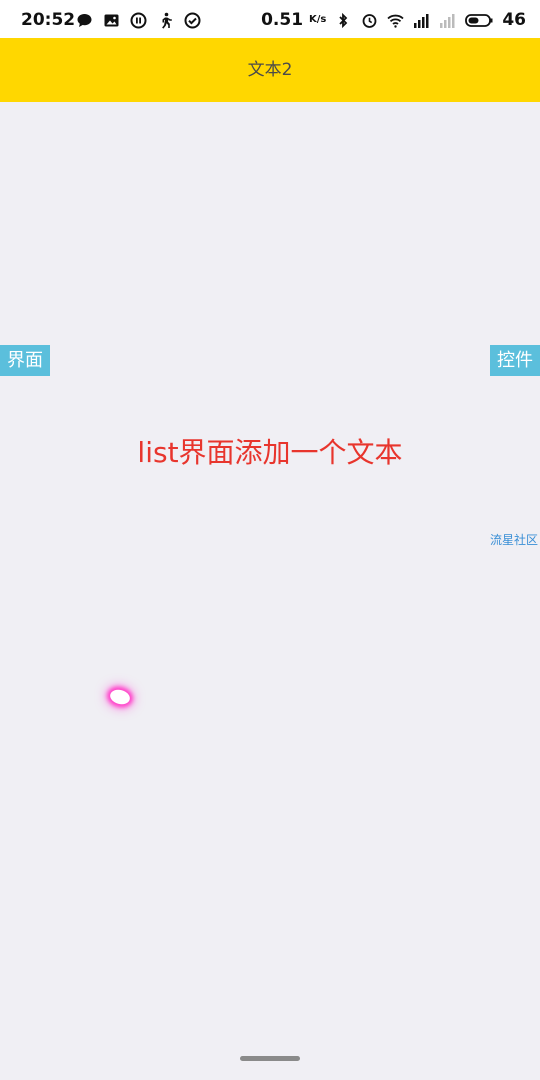 Image resolution: width=540 pixels, height=1080 pixels. I want to click on system-icons: 0.51 K/s 46, so click(393, 20).